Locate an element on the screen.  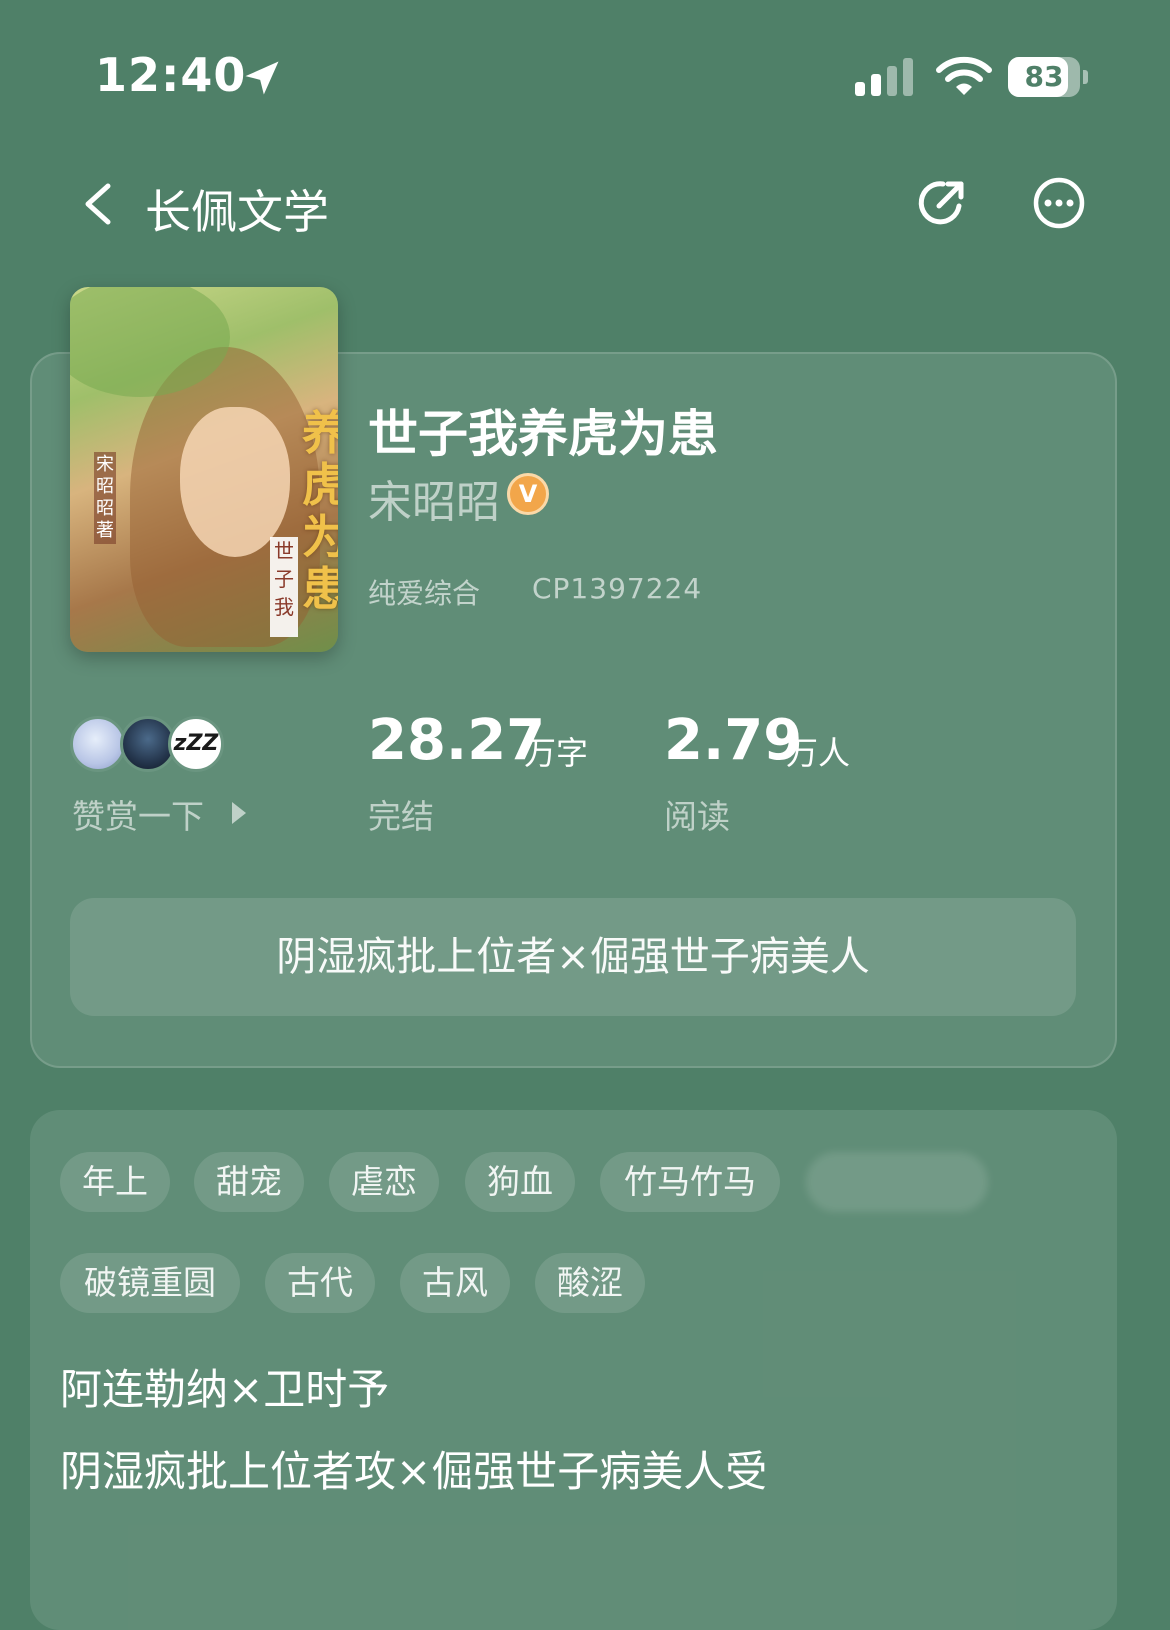
more-icon is located at coordinates (1059, 203).